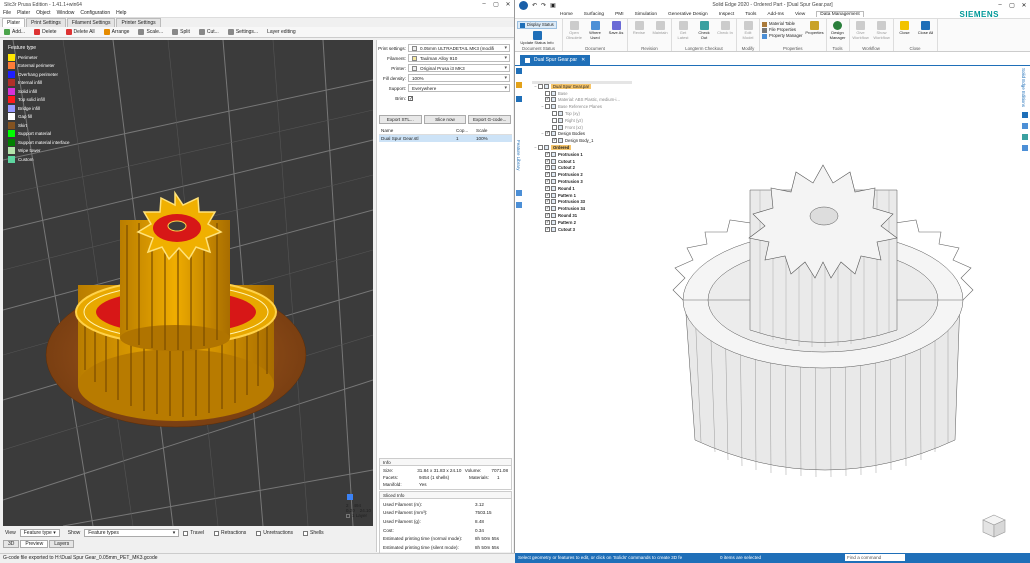 This screenshot has width=1030, height=563. What do you see at coordinates (459, 78) in the screenshot?
I see `fill-density-select: 100%` at bounding box center [459, 78].